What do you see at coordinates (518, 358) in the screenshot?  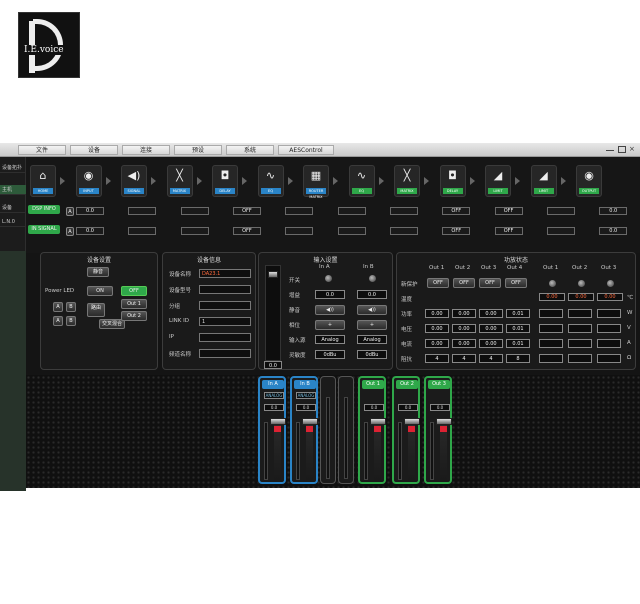 I see `status-value: 8` at bounding box center [518, 358].